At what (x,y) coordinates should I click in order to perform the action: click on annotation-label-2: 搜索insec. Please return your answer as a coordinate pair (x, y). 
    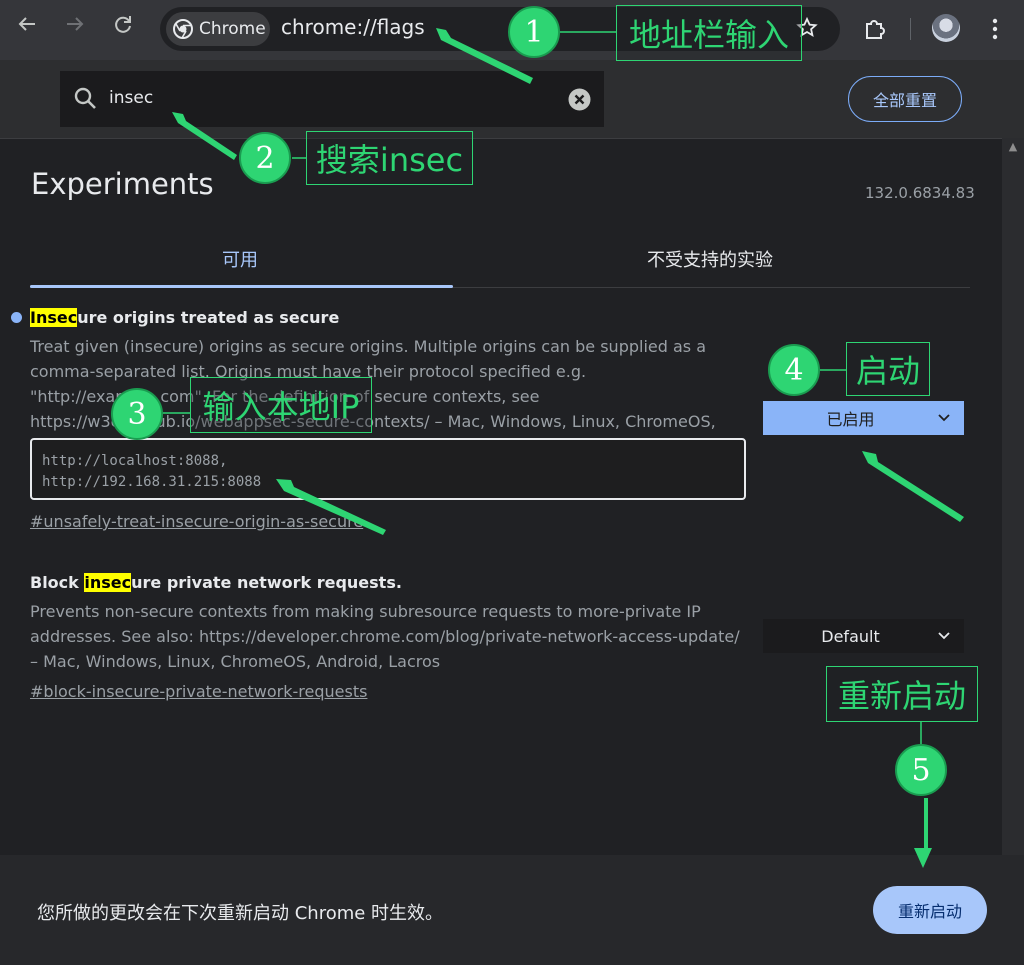
    Looking at the image, I should click on (389, 158).